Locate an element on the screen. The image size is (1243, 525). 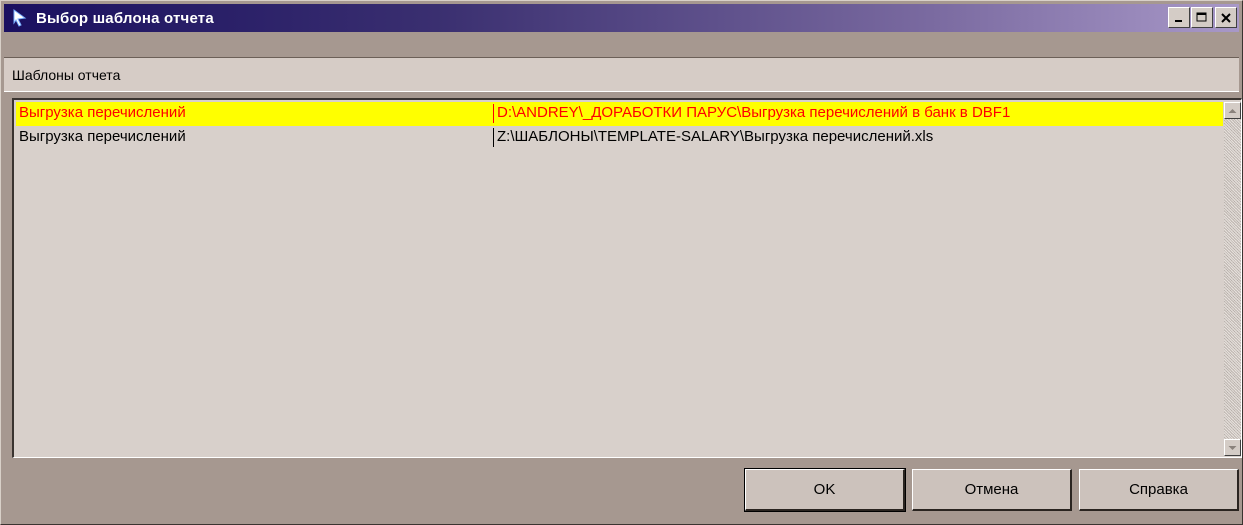
report-icon is located at coordinates (20, 18).